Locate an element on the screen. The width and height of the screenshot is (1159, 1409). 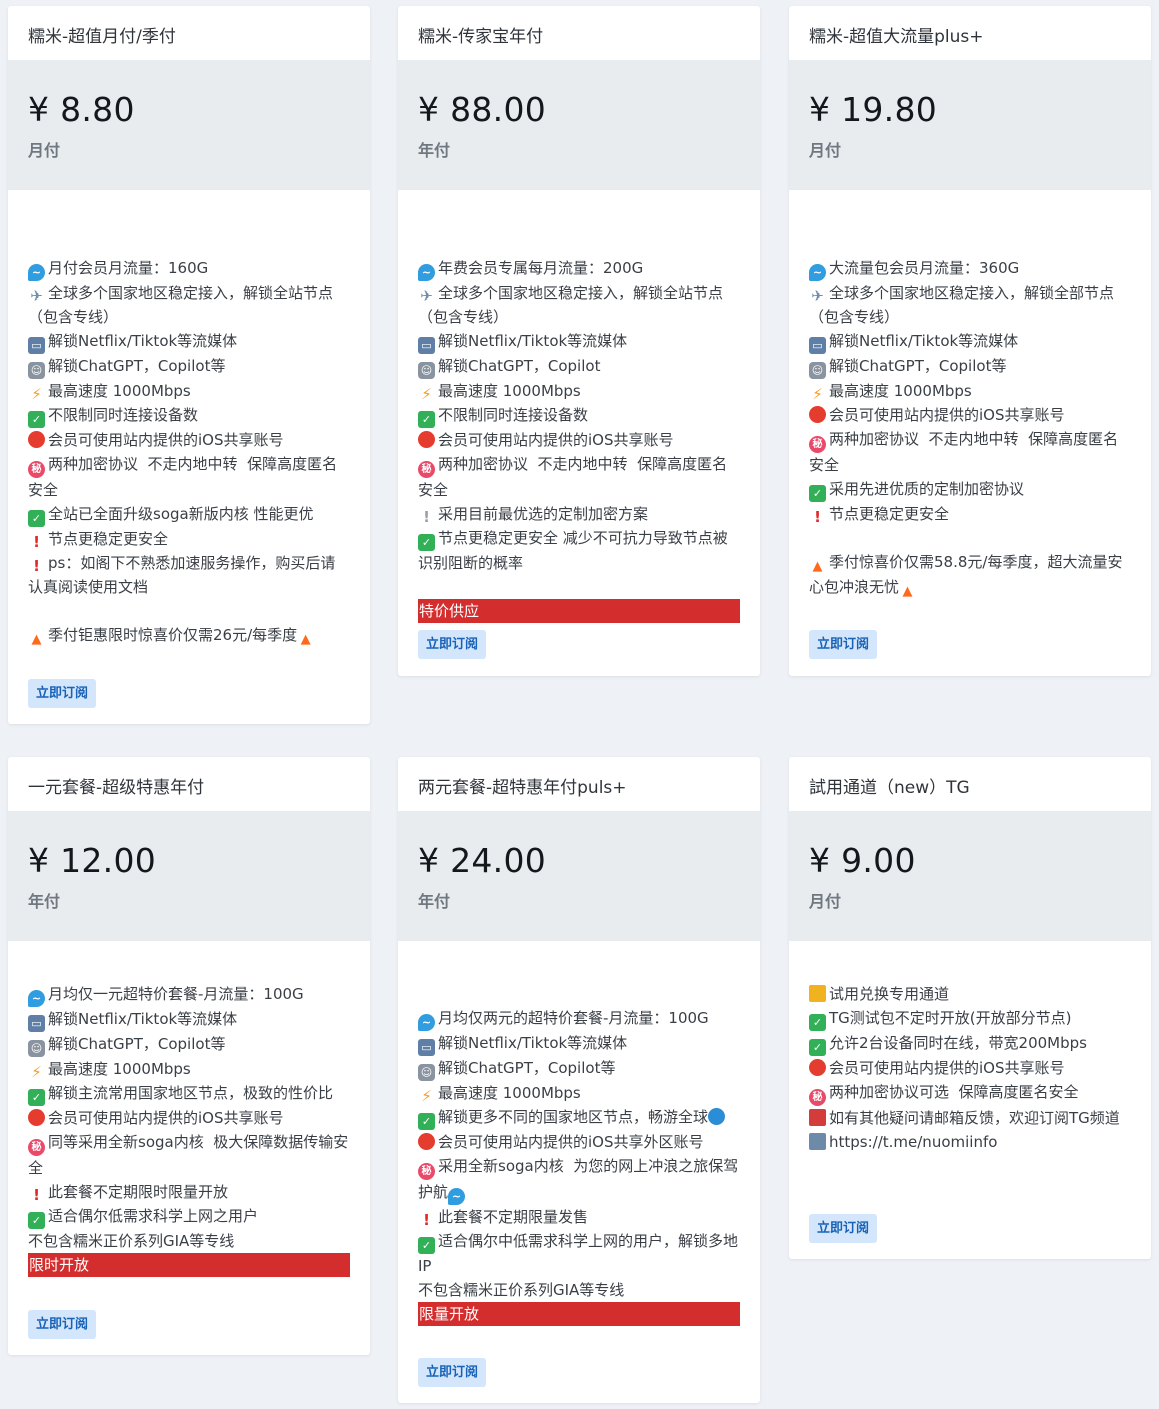
feature-item: ▲ 季付惊喜价仅需58.8元/每季度，超大流量安心包冲浪无忧 ▲ is located at coordinates (970, 575).